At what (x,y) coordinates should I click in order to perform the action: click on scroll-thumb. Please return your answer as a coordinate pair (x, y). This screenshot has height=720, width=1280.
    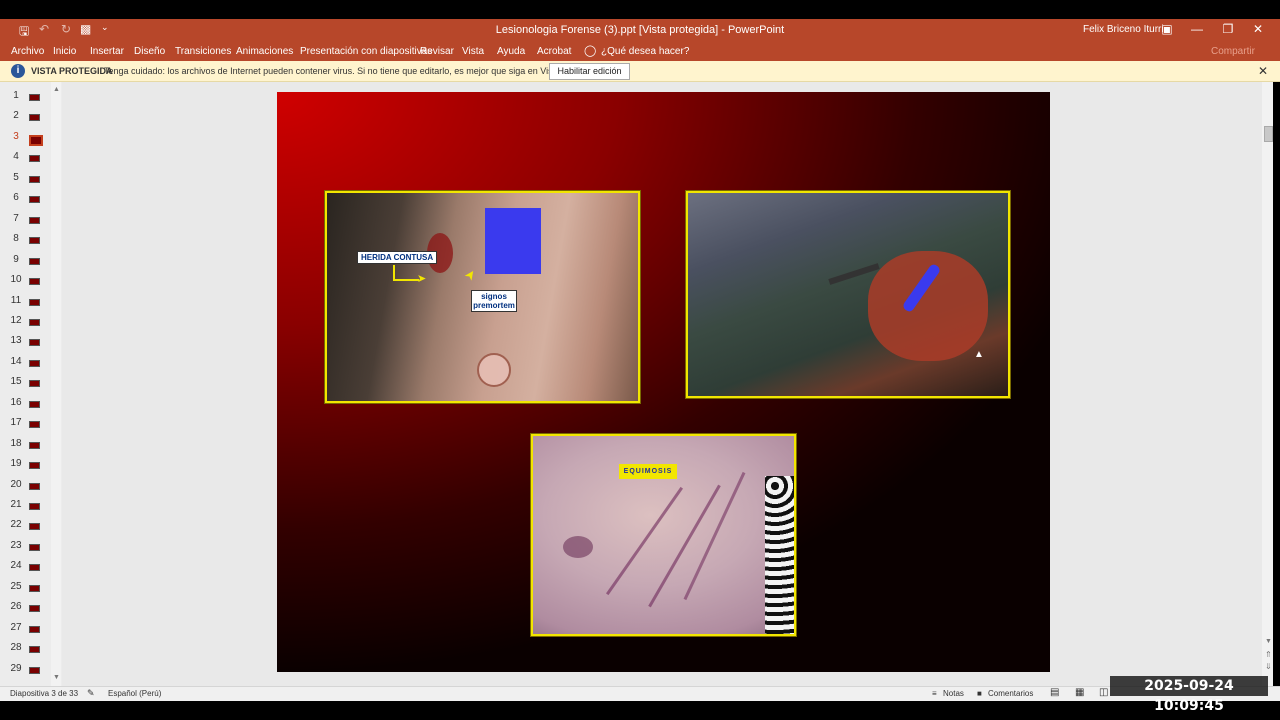
    Looking at the image, I should click on (1268, 134).